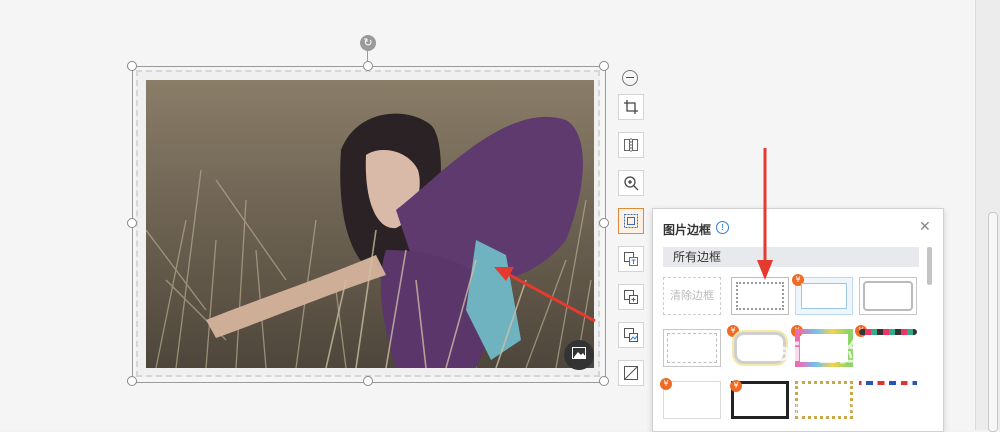  I want to click on extract-tool-button, so click(631, 297).